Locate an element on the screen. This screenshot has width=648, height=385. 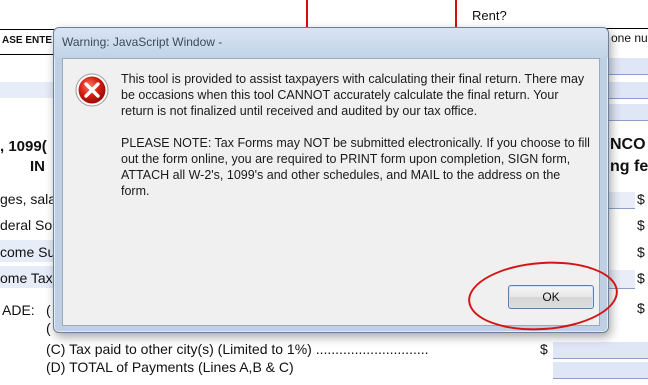
form-field-strip is located at coordinates (27, 90).